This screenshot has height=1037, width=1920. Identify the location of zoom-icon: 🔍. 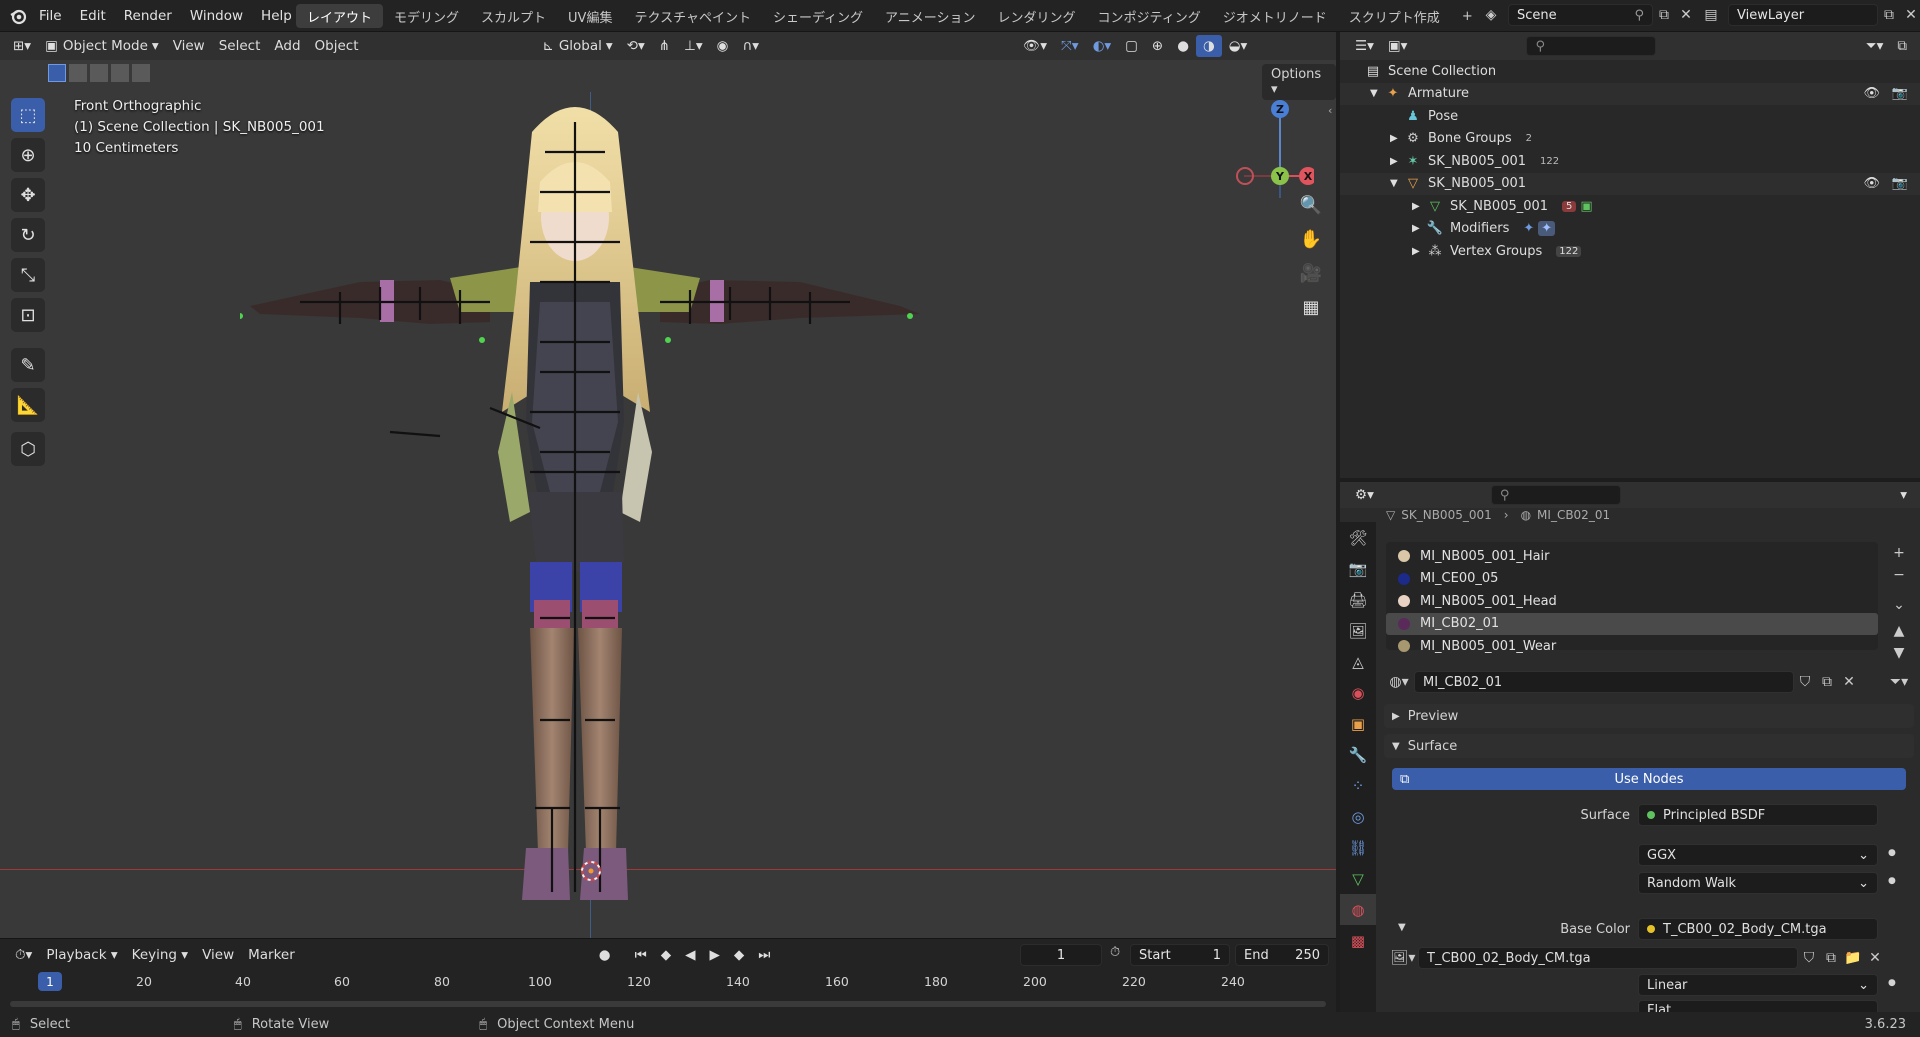
(1311, 205).